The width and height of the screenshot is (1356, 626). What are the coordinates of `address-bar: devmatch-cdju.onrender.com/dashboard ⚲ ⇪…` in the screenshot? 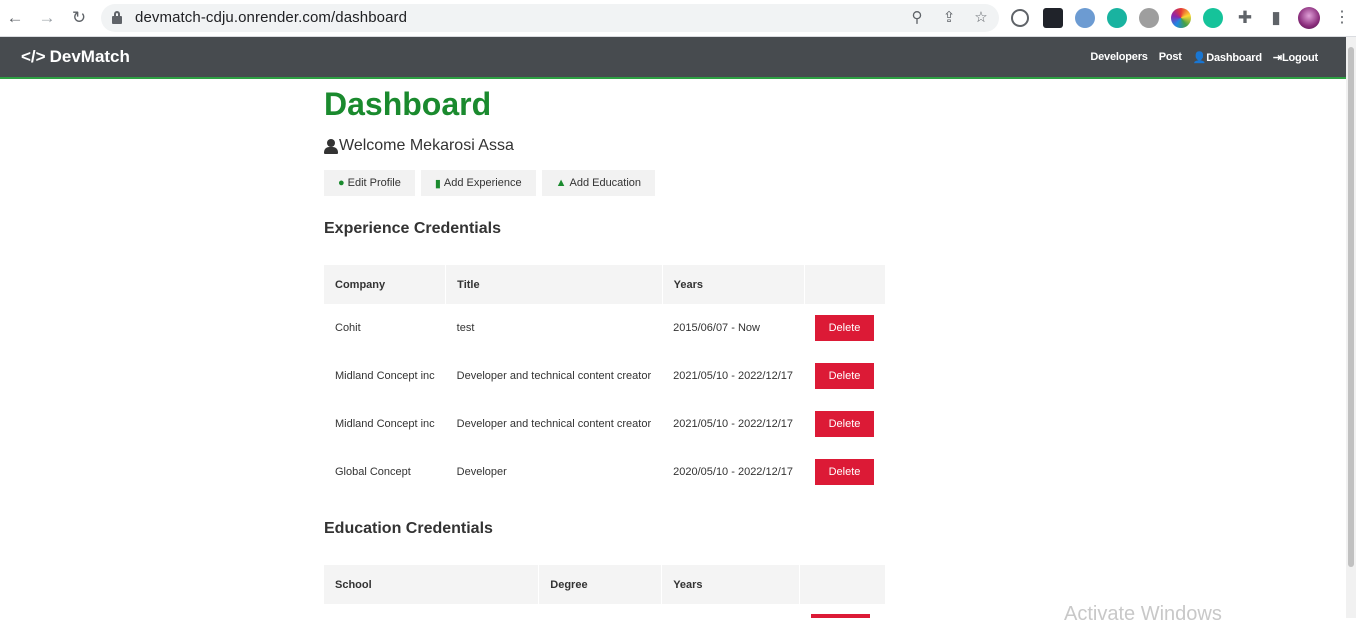 It's located at (550, 18).